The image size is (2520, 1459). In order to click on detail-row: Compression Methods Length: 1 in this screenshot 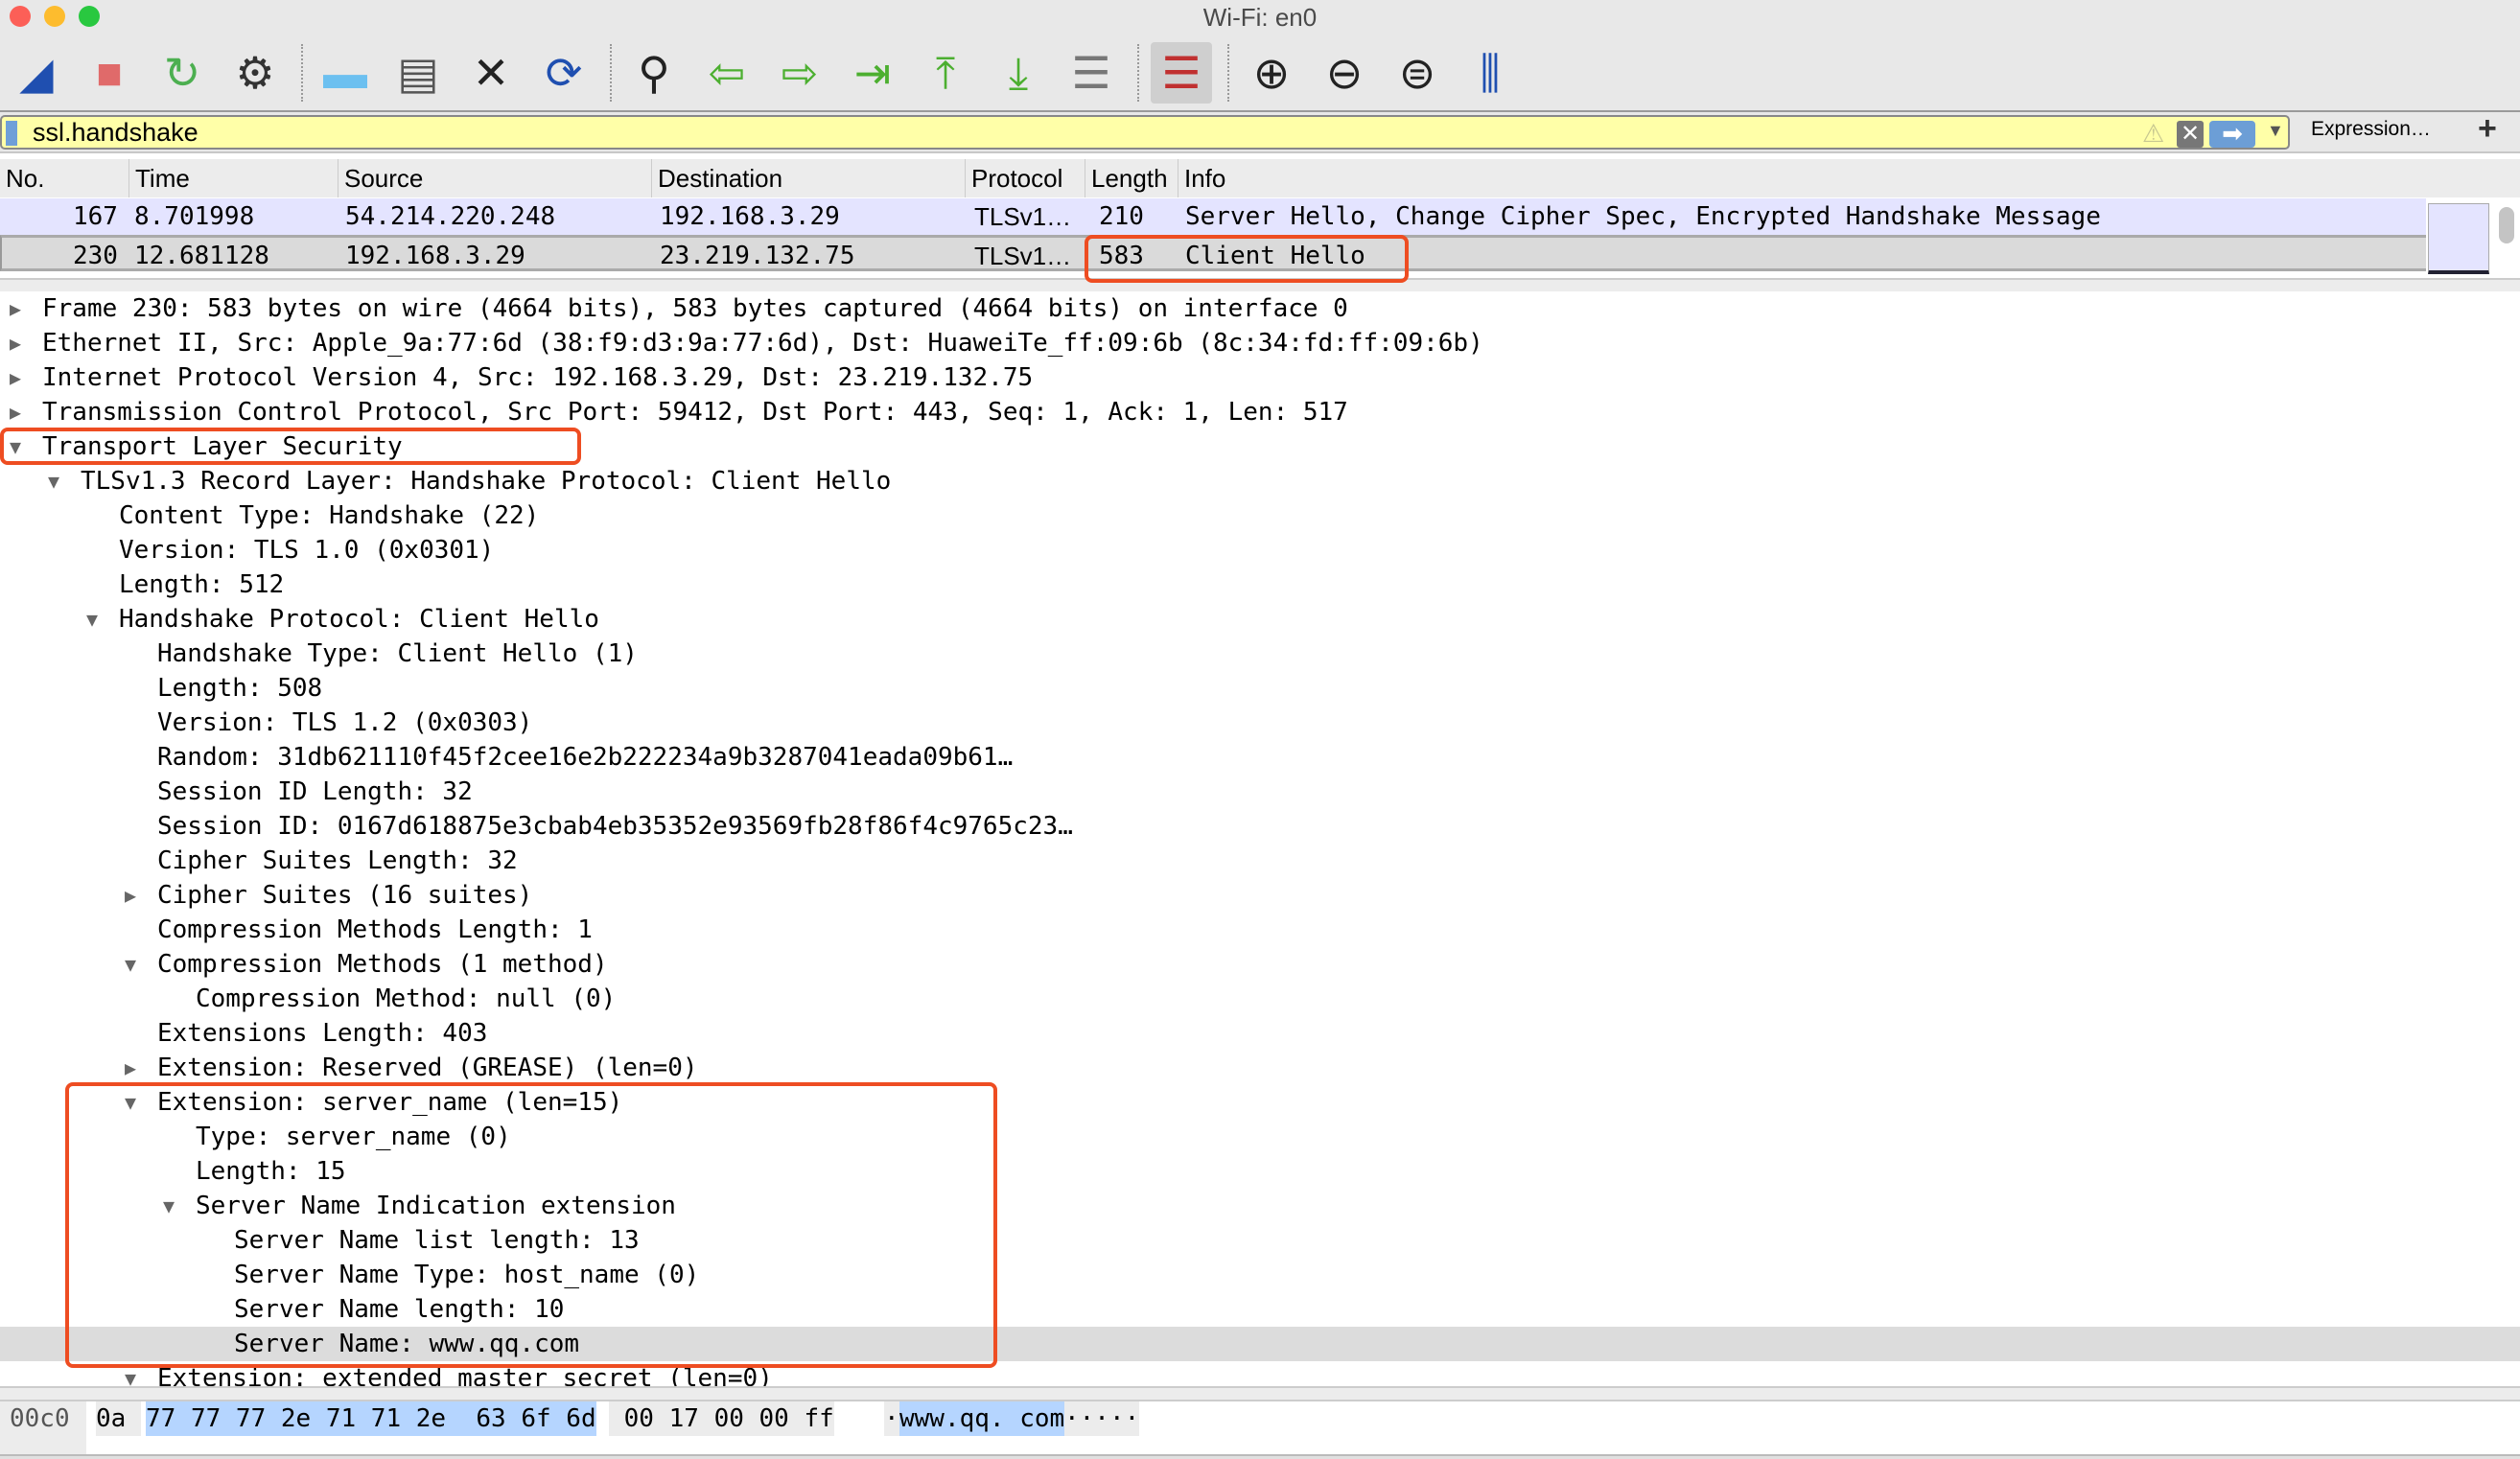, I will do `click(1260, 930)`.